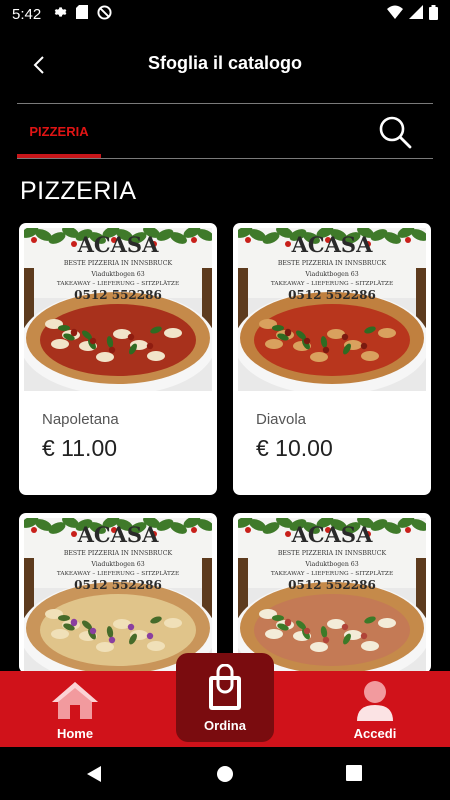  I want to click on tab-pizzeria: PIZZERIA, so click(59, 131).